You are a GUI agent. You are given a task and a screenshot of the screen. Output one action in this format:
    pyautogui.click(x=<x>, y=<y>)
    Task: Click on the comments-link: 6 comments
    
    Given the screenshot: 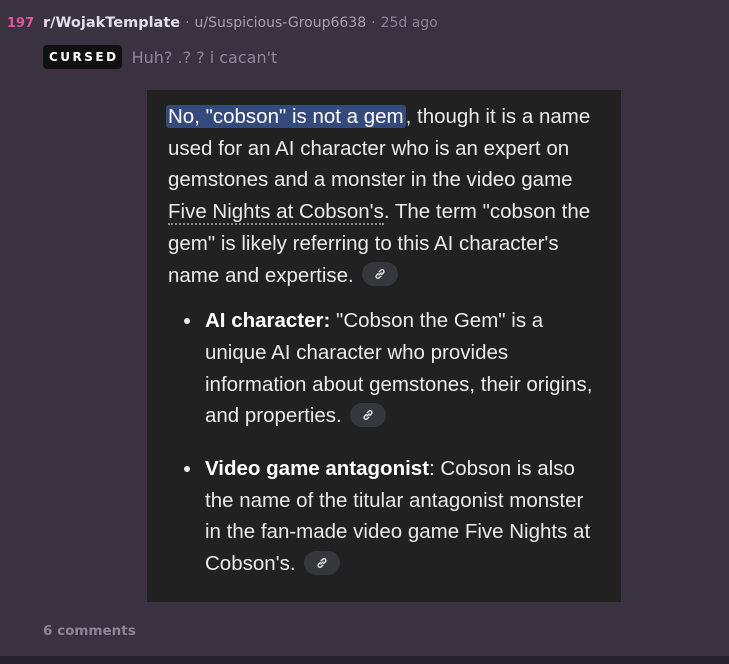 What is the action you would take?
    pyautogui.click(x=89, y=631)
    